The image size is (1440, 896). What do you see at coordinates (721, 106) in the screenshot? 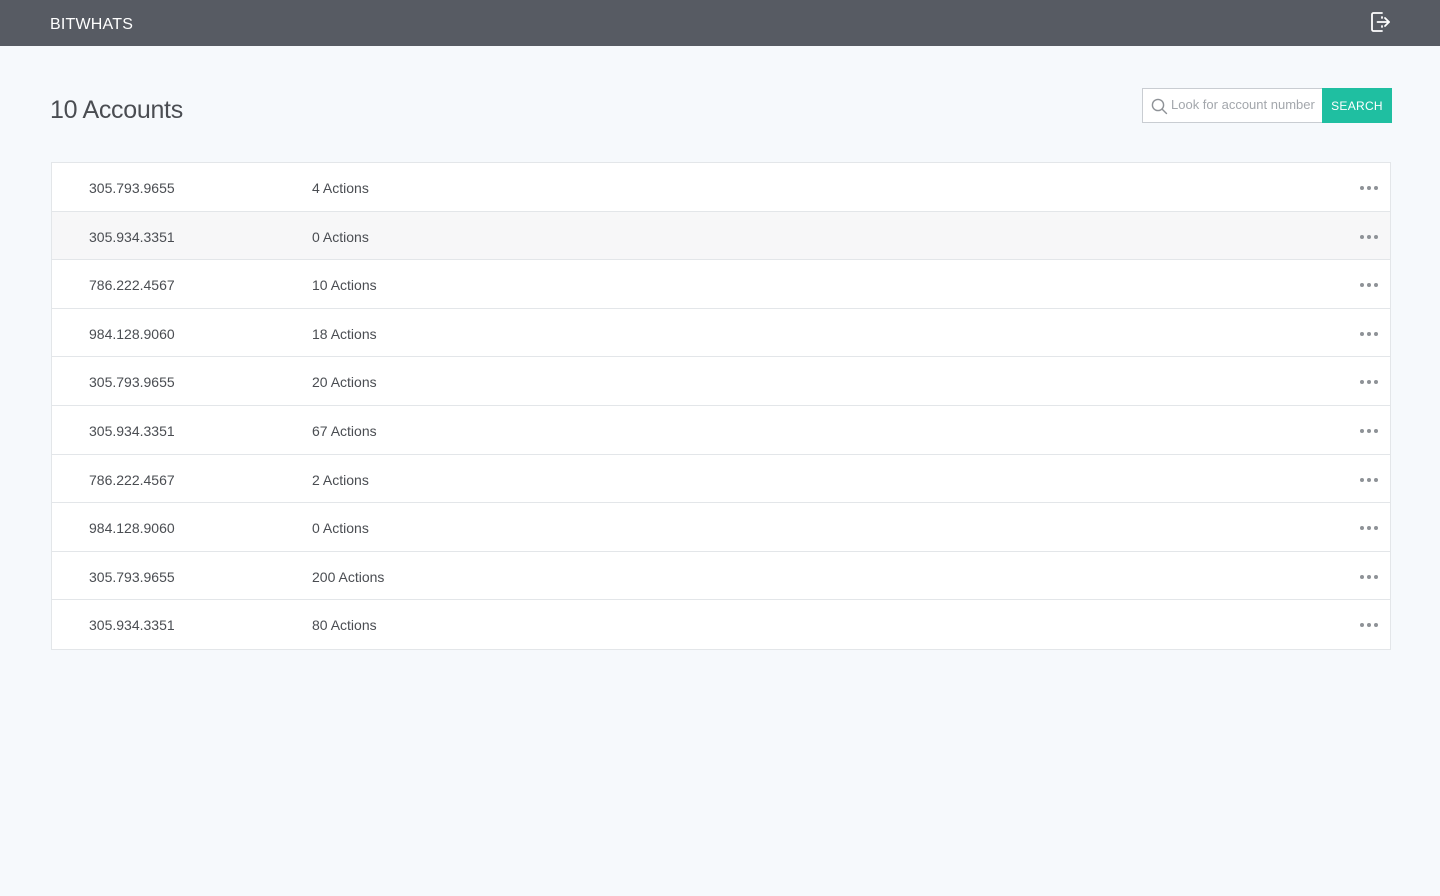
I see `page-header: 10 Accounts SEARCH` at bounding box center [721, 106].